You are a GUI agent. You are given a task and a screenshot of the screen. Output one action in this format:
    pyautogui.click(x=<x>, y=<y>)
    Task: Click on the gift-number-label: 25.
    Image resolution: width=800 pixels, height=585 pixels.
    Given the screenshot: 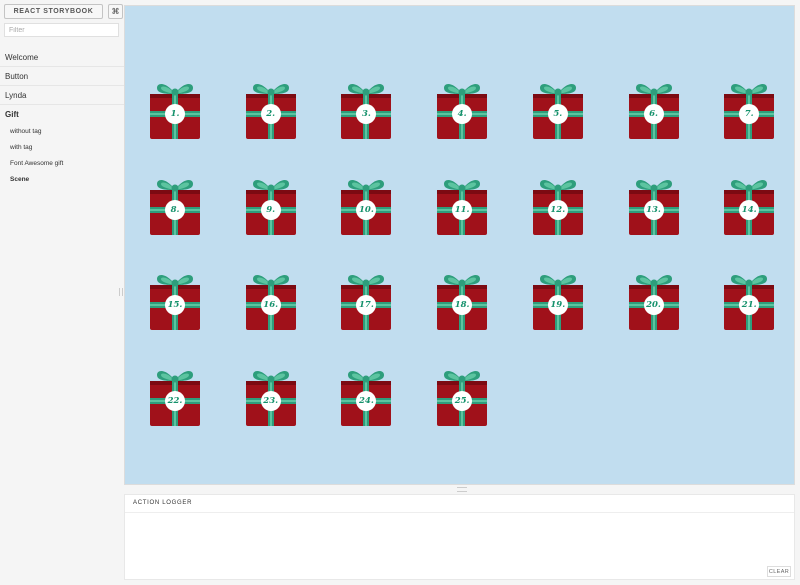 What is the action you would take?
    pyautogui.click(x=462, y=400)
    